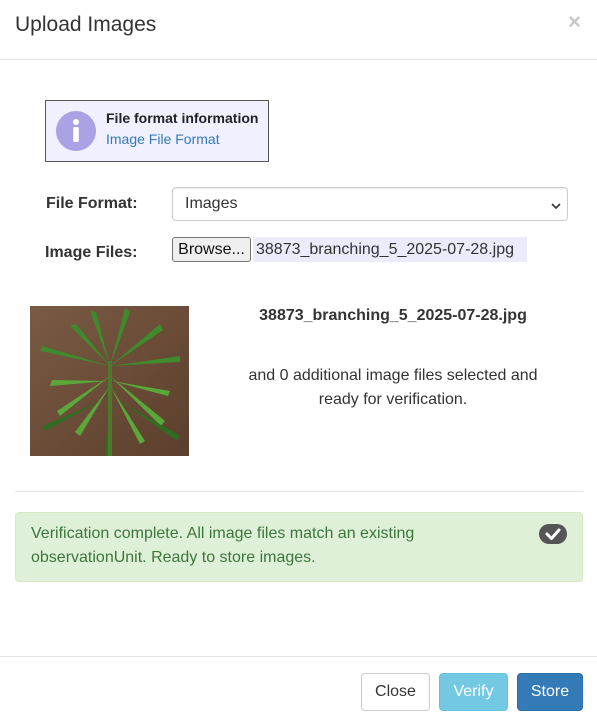 This screenshot has height=725, width=597. I want to click on image-thumbnail, so click(109, 381).